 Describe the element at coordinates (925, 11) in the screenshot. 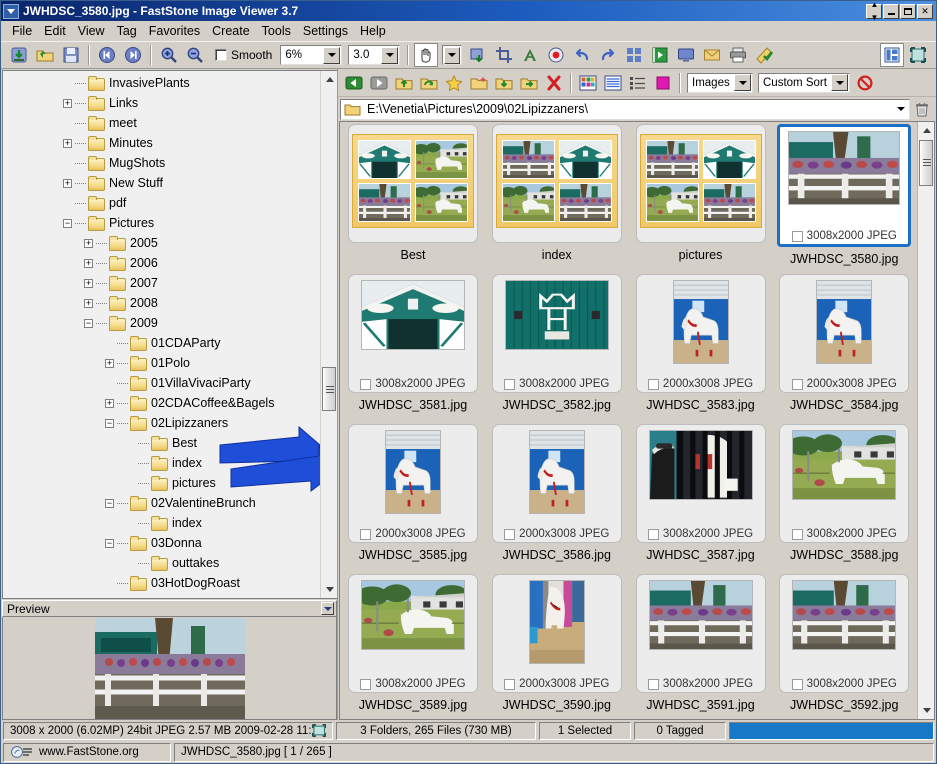

I see `close-button: ✕` at that location.